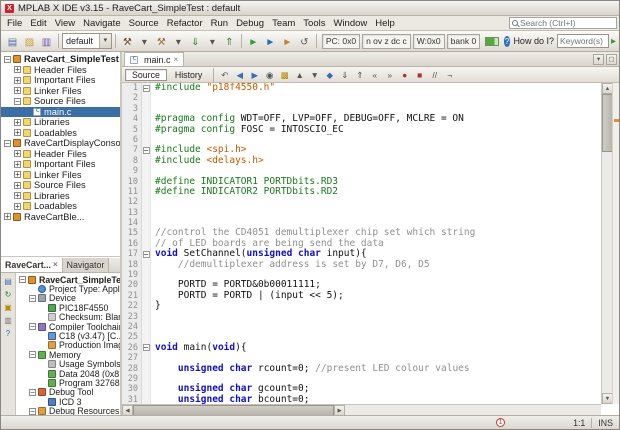 This screenshot has width=620, height=430. What do you see at coordinates (607, 243) in the screenshot?
I see `vertical-scrollbar: ▲ ▼` at bounding box center [607, 243].